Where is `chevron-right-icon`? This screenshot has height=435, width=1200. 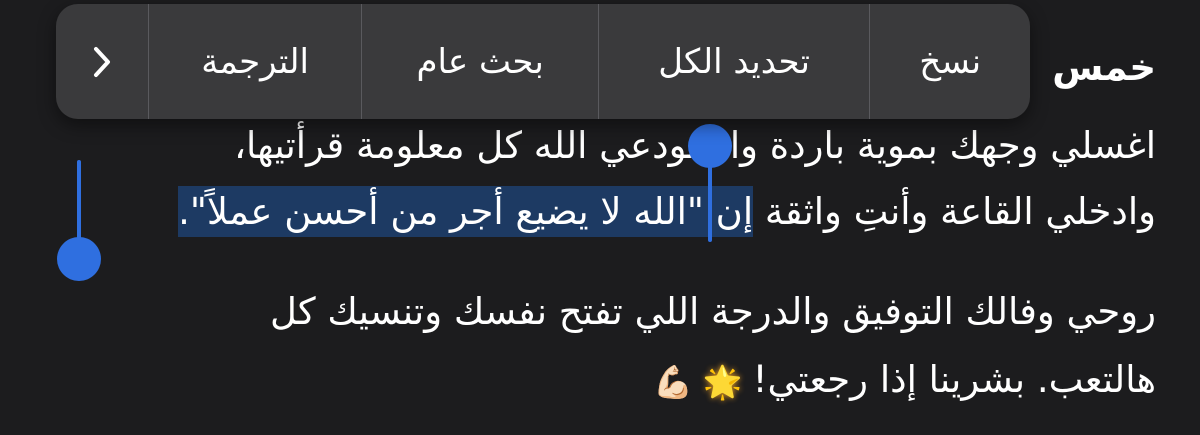
chevron-right-icon is located at coordinates (102, 62).